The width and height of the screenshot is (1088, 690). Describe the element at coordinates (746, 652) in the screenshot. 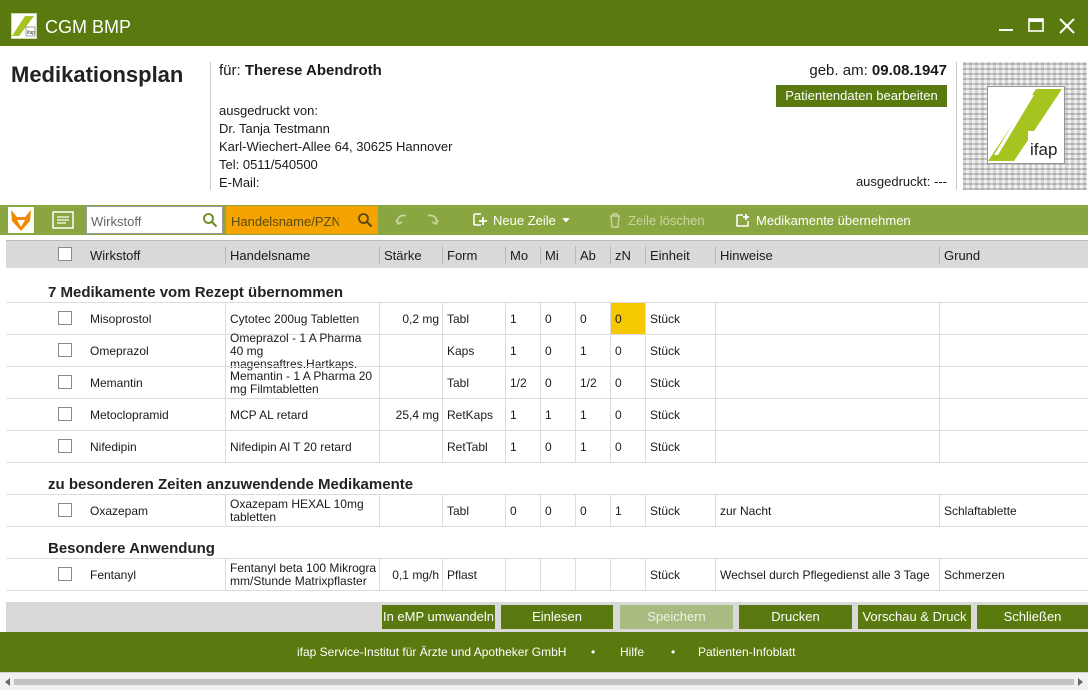

I see `patient-info-link: Patienten-Infoblatt` at that location.